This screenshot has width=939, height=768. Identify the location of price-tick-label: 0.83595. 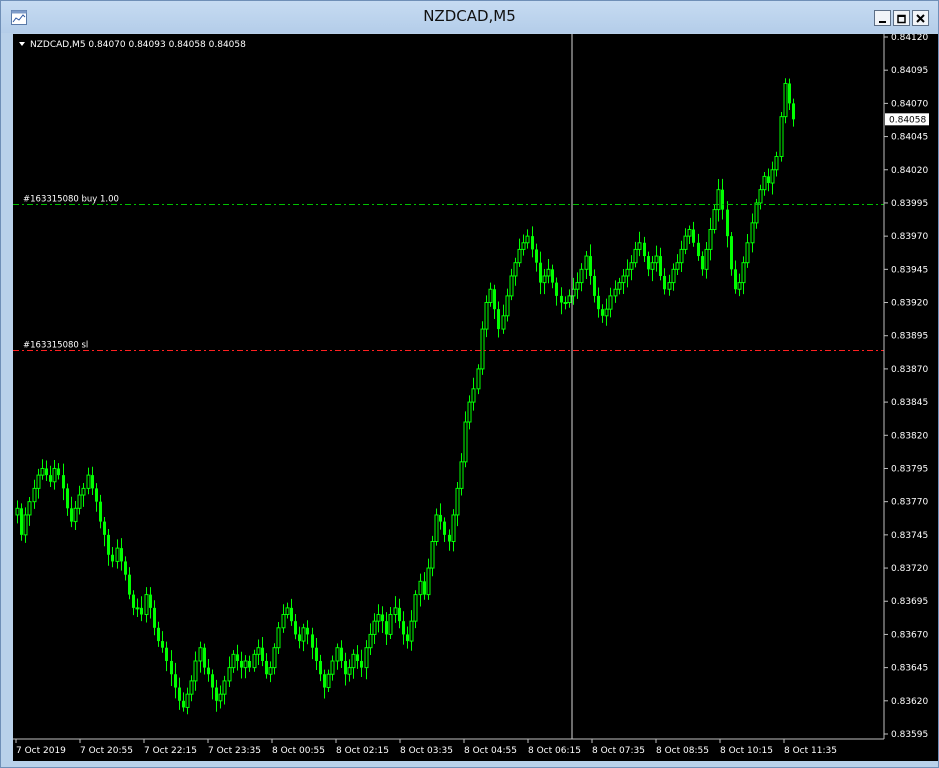
(909, 735).